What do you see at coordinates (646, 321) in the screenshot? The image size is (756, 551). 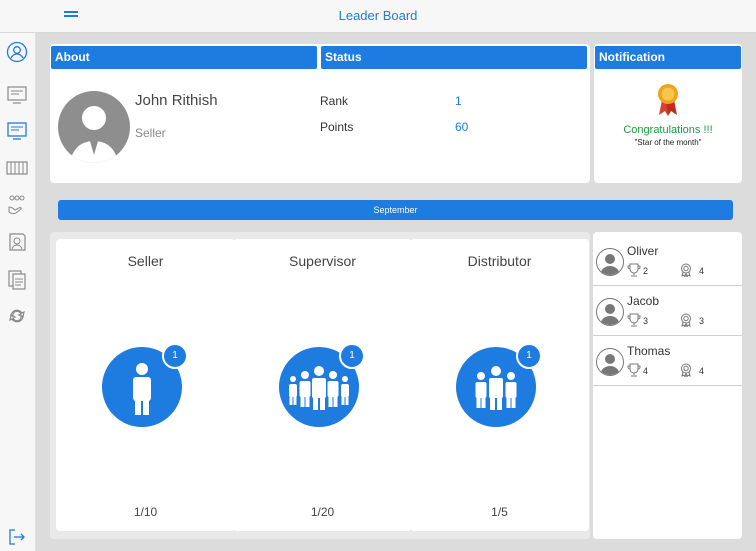 I see `trophy-count: 3` at bounding box center [646, 321].